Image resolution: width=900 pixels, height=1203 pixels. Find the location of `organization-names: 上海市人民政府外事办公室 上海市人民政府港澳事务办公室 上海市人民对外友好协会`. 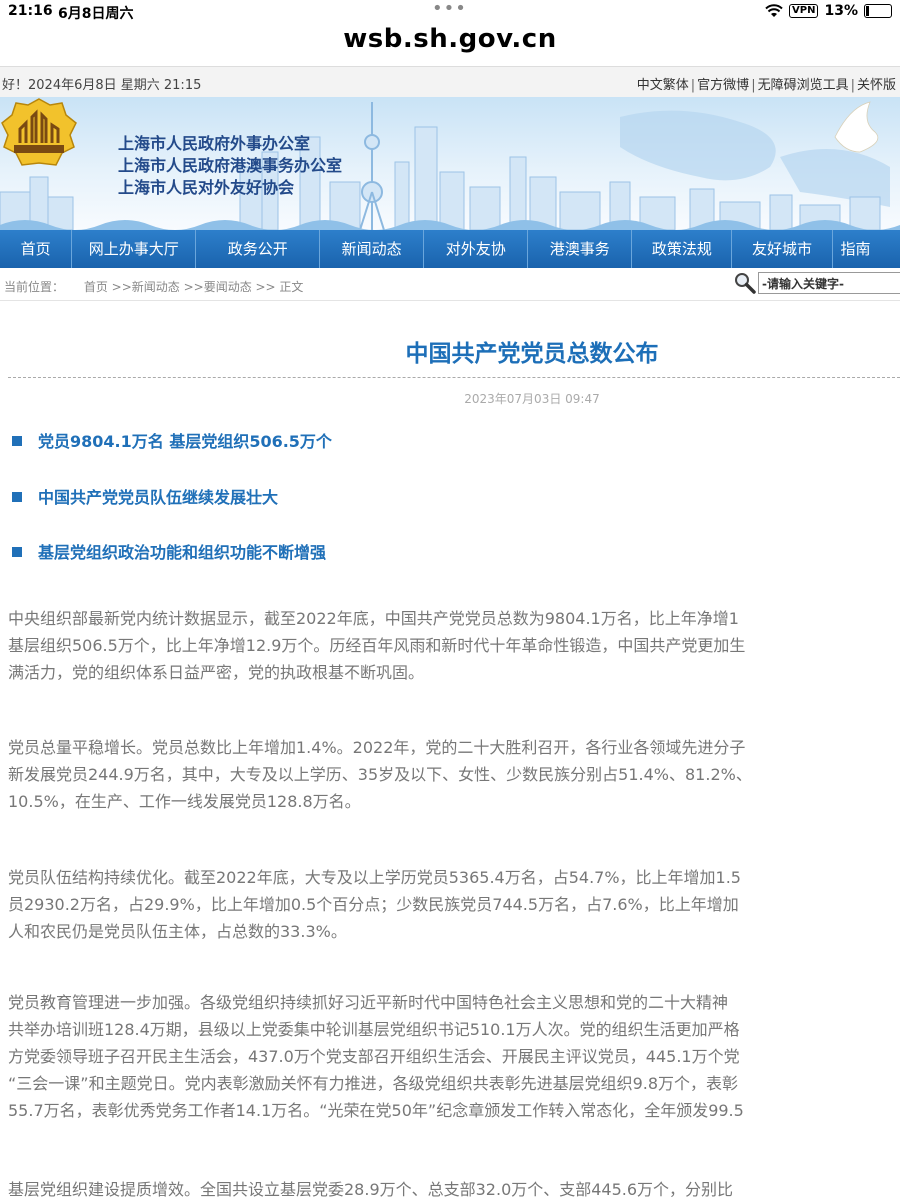

organization-names: 上海市人民政府外事办公室 上海市人民政府港澳事务办公室 上海市人民对外友好协会 is located at coordinates (230, 166).